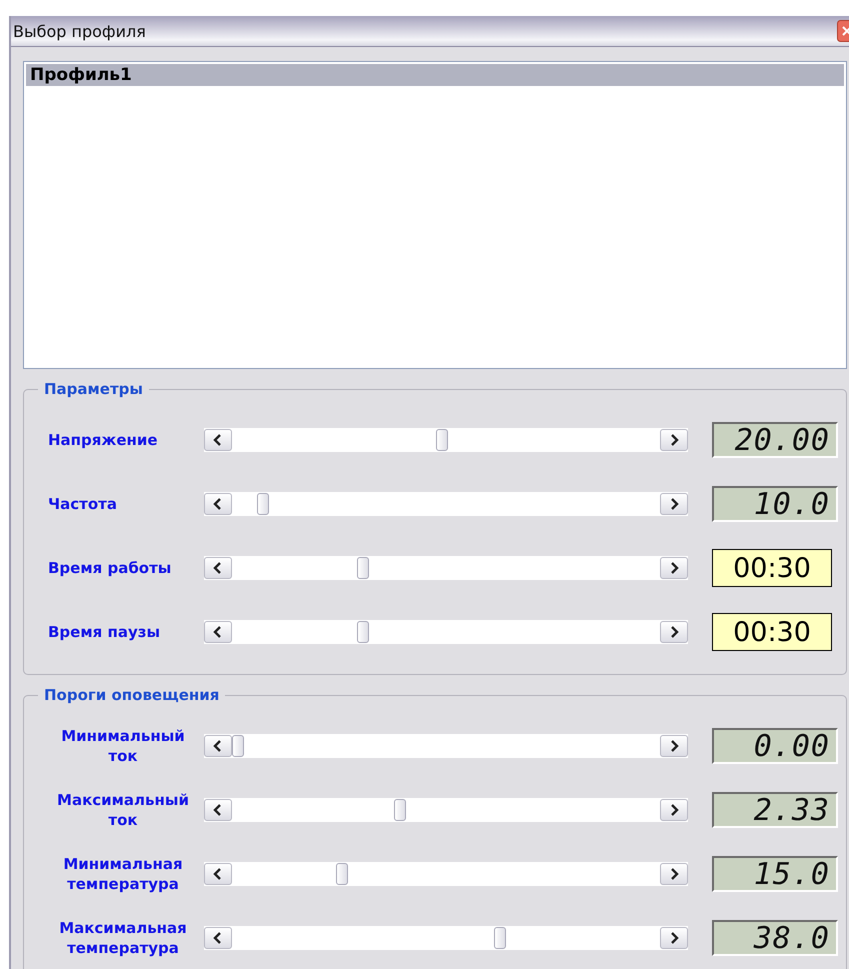  What do you see at coordinates (79, 31) in the screenshot?
I see `window-title: Выбор профиля` at bounding box center [79, 31].